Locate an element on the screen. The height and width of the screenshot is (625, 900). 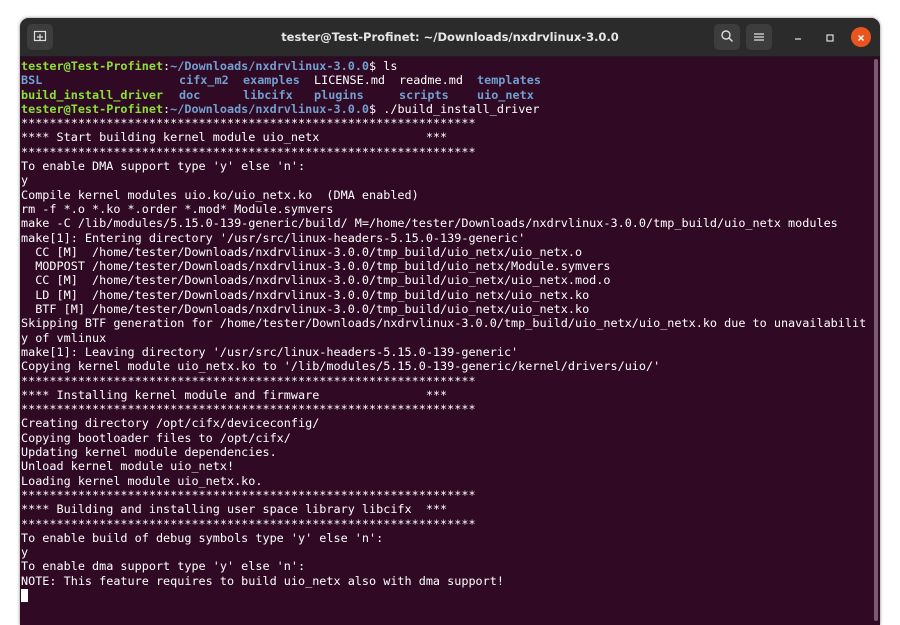
ls-entry: LICENSE.md is located at coordinates (350, 80).